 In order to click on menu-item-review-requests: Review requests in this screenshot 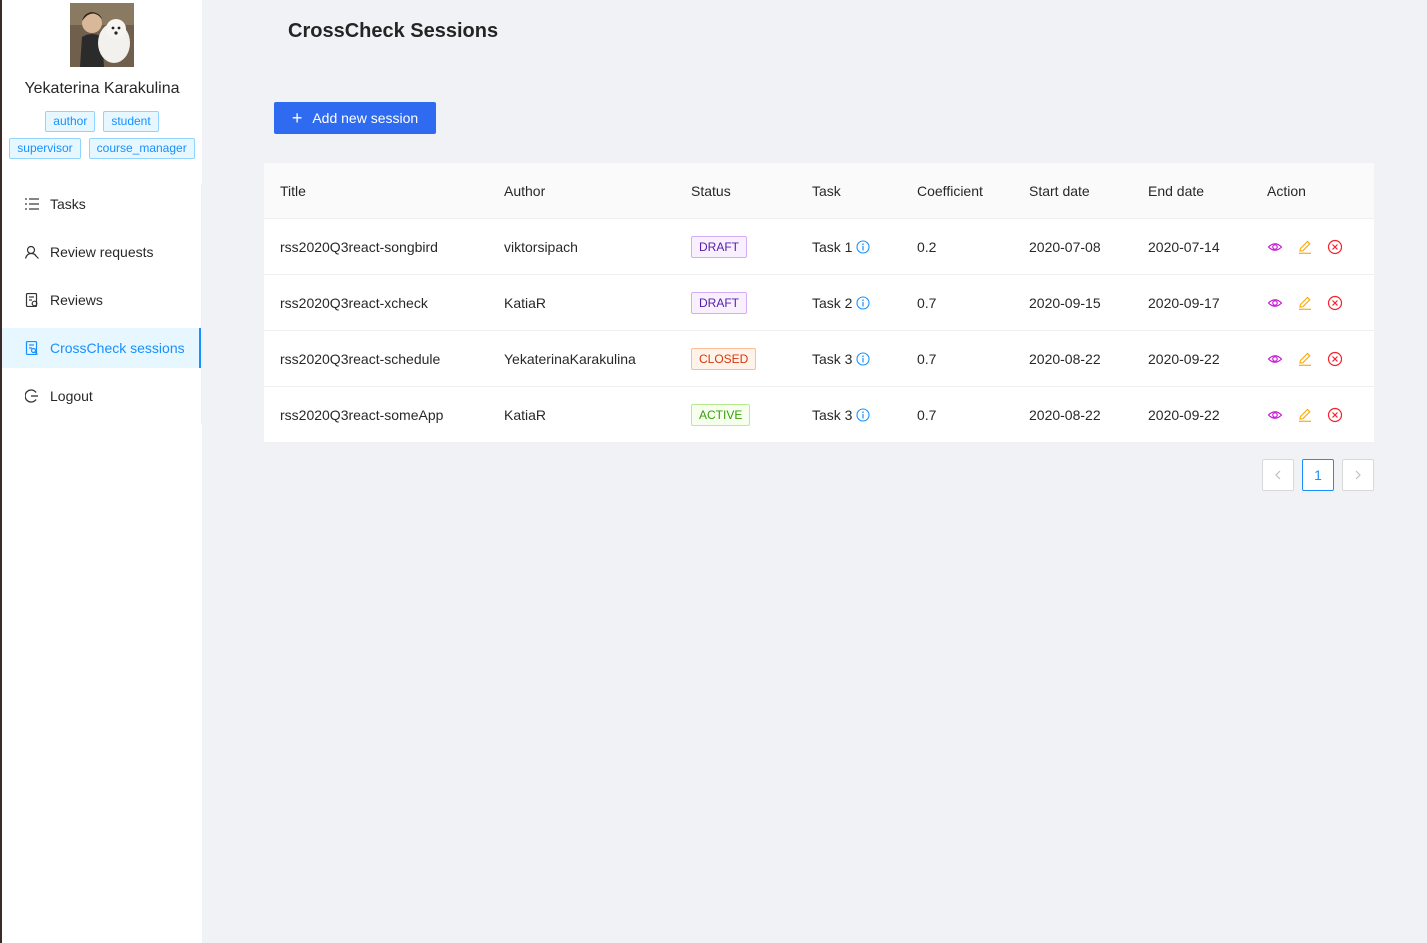, I will do `click(102, 252)`.